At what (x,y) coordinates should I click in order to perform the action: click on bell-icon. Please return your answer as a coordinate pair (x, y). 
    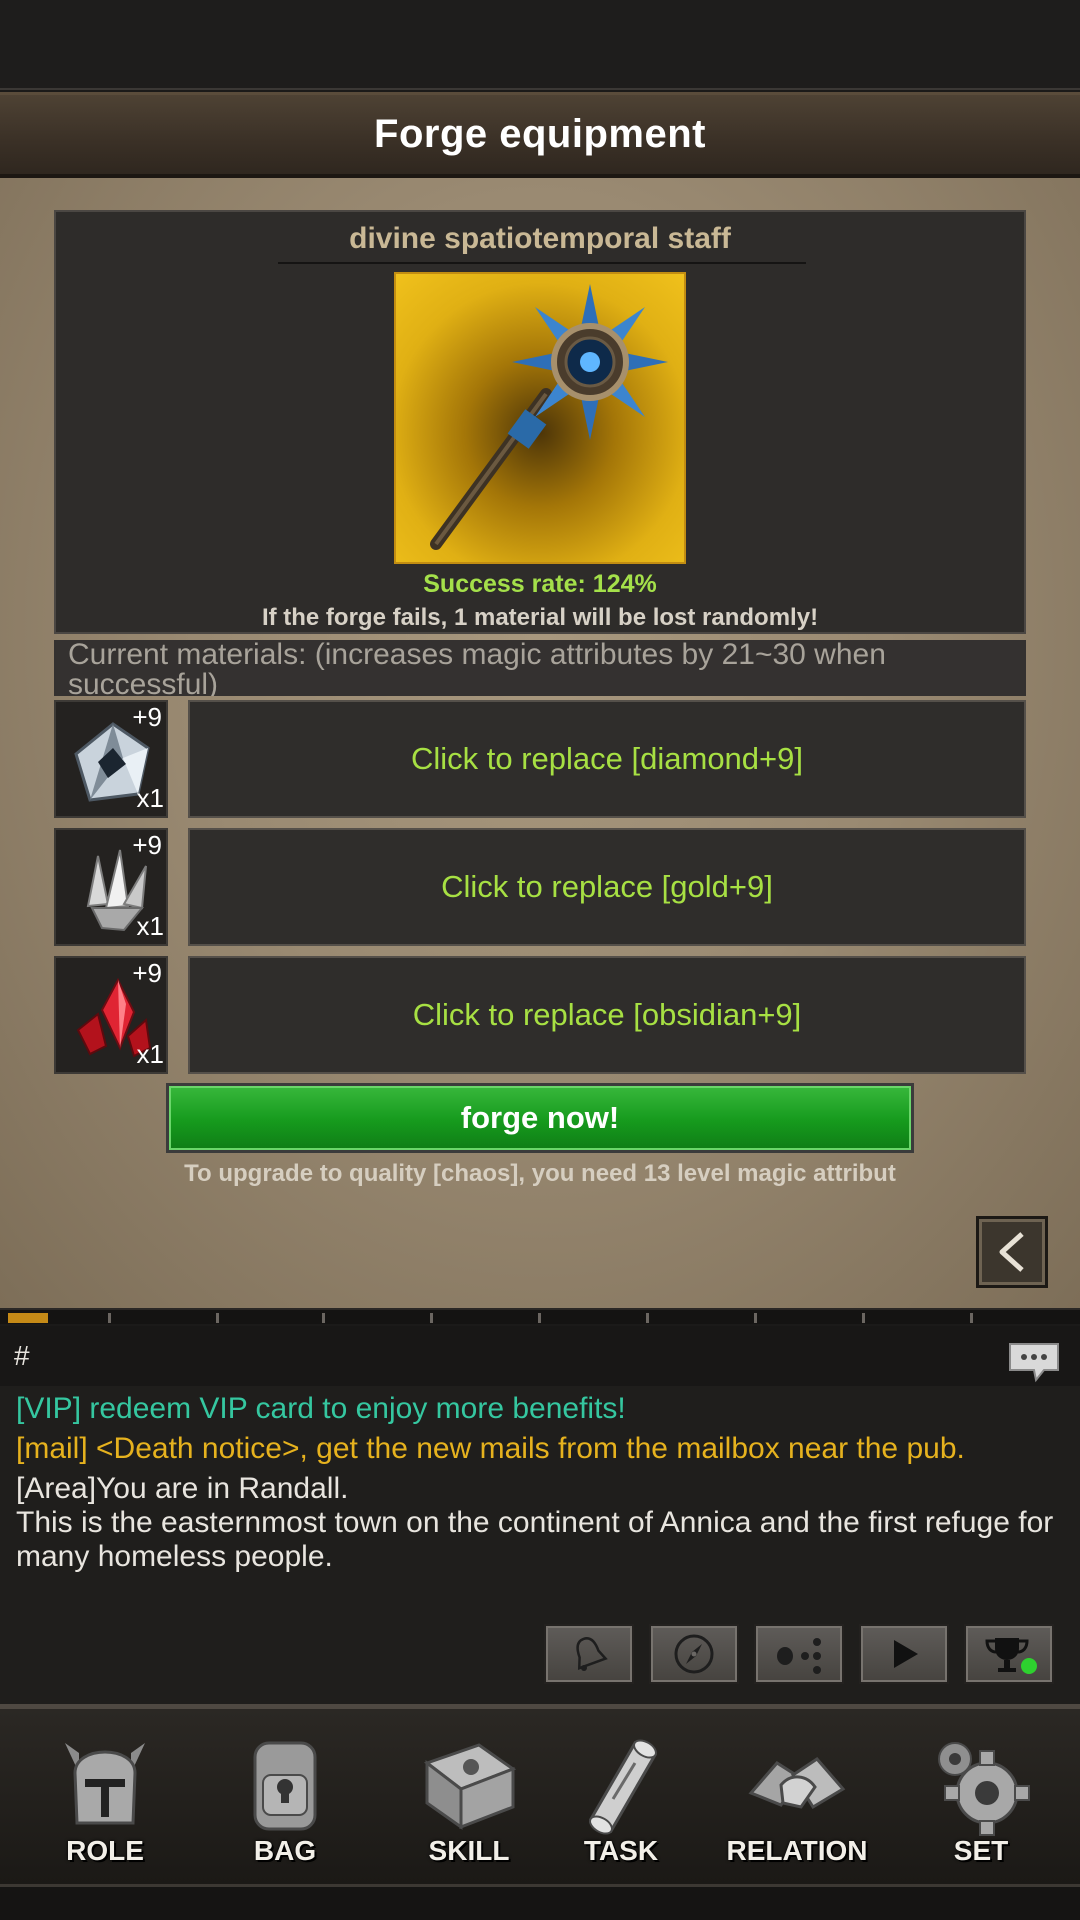
    Looking at the image, I should click on (592, 1654).